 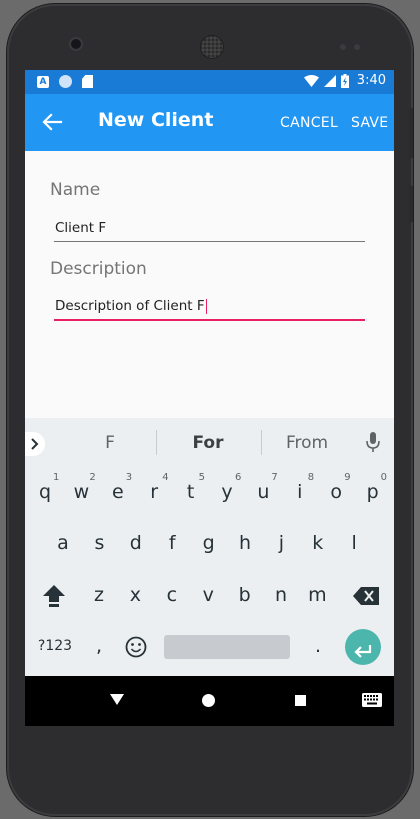 What do you see at coordinates (369, 123) in the screenshot?
I see `save-button: SAVE` at bounding box center [369, 123].